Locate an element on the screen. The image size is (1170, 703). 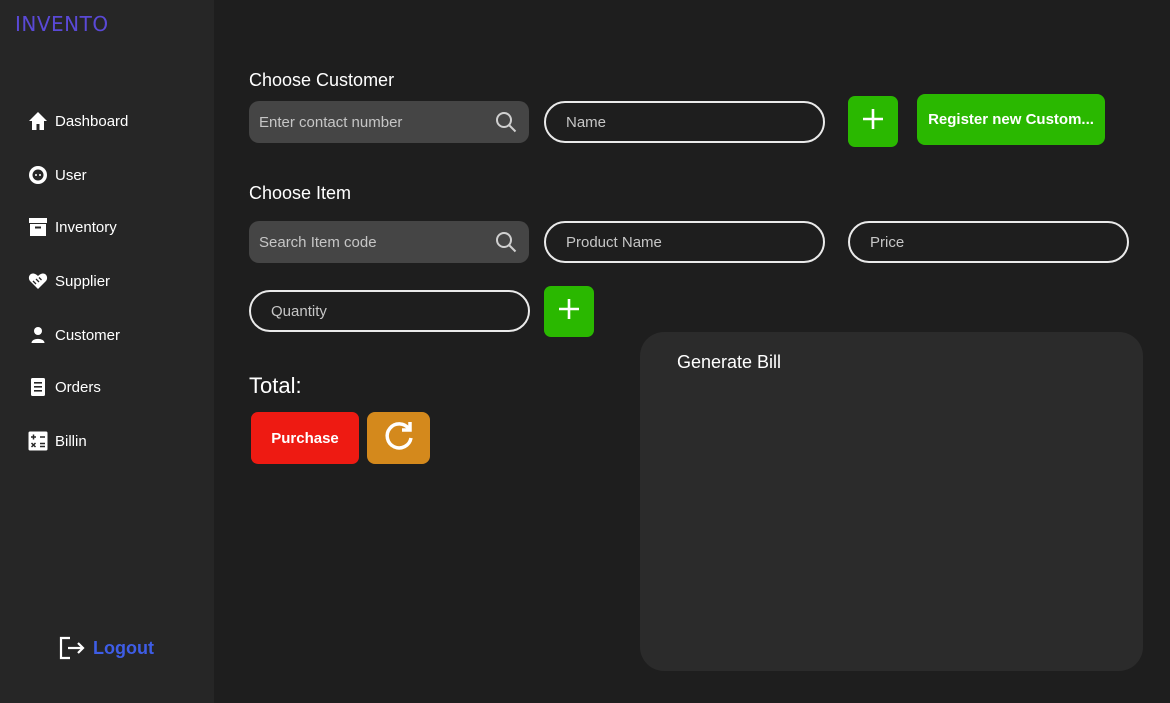
price-input is located at coordinates (988, 242).